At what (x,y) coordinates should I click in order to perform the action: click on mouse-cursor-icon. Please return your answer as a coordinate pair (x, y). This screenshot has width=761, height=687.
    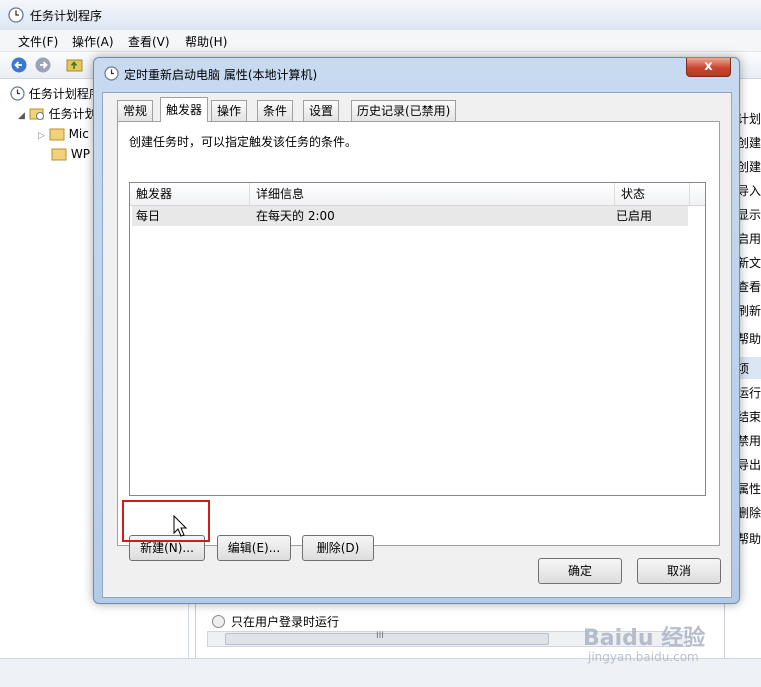
    Looking at the image, I should click on (180, 526).